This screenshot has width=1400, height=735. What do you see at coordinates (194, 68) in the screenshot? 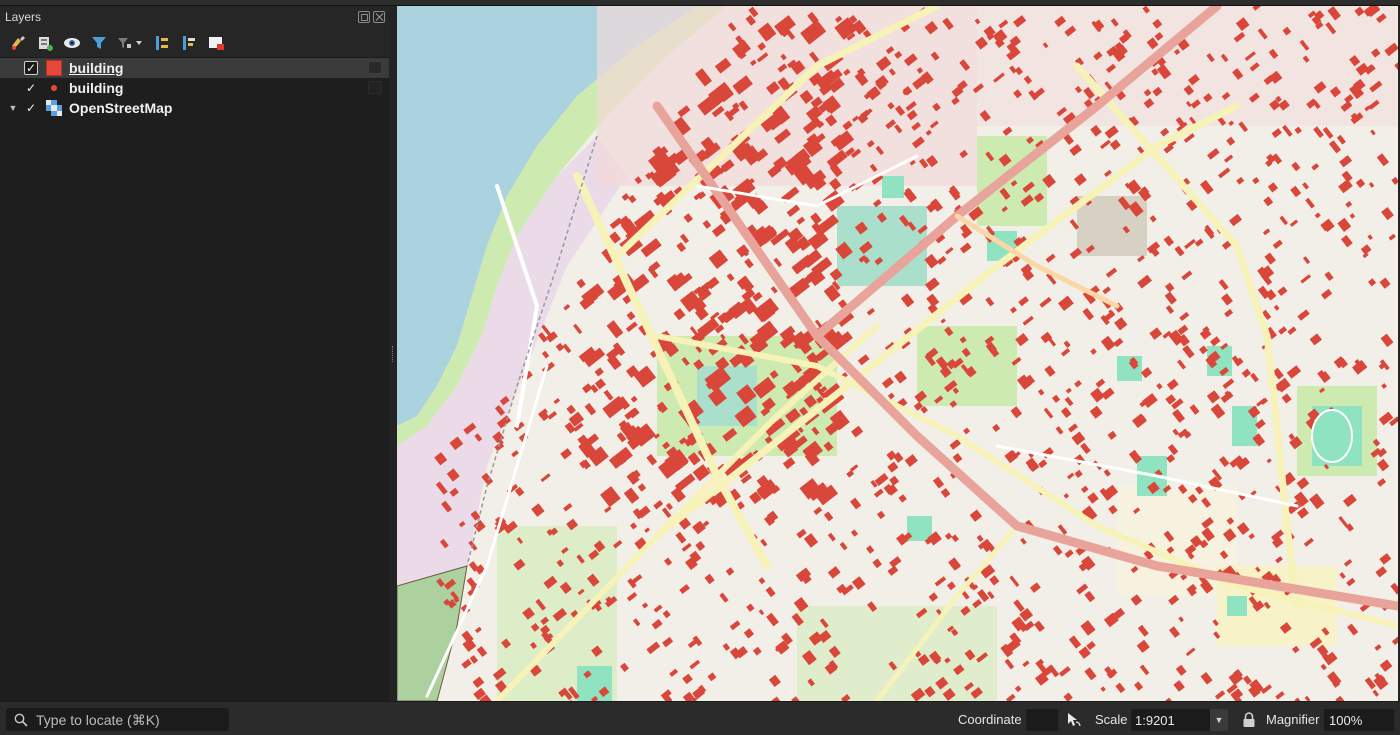
I see `layer-row-building-polygon: ✓ building` at bounding box center [194, 68].